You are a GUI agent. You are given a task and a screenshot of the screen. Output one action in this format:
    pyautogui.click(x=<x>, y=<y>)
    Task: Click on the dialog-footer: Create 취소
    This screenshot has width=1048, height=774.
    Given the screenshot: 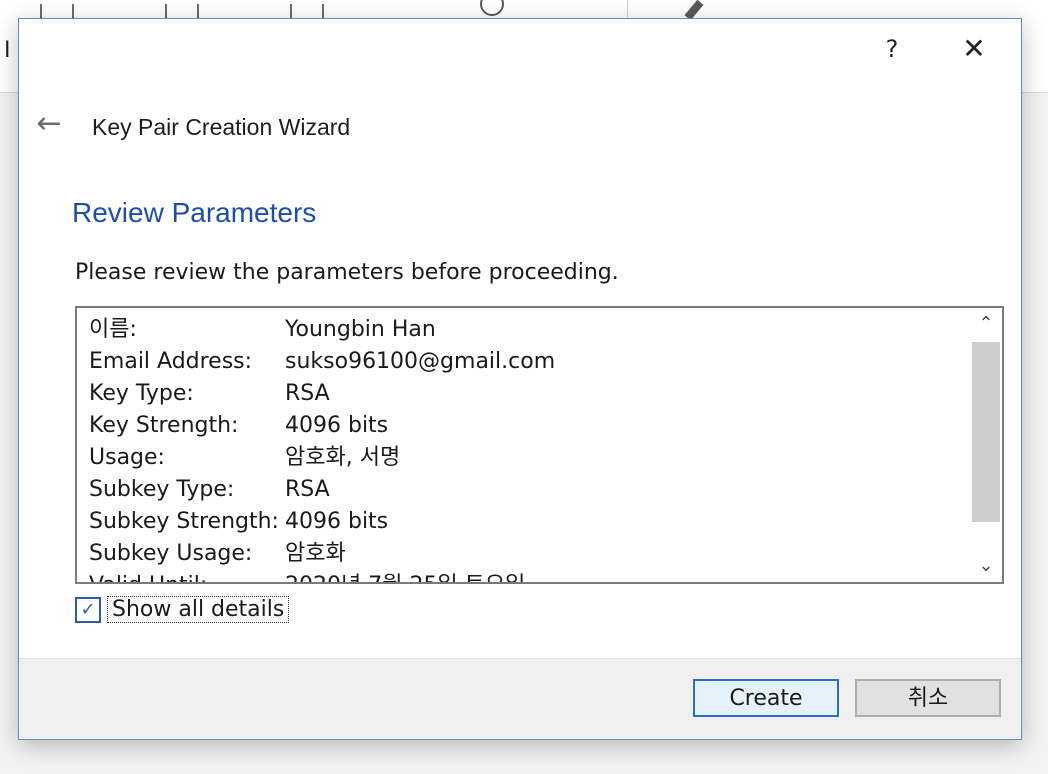 What is the action you would take?
    pyautogui.click(x=520, y=698)
    